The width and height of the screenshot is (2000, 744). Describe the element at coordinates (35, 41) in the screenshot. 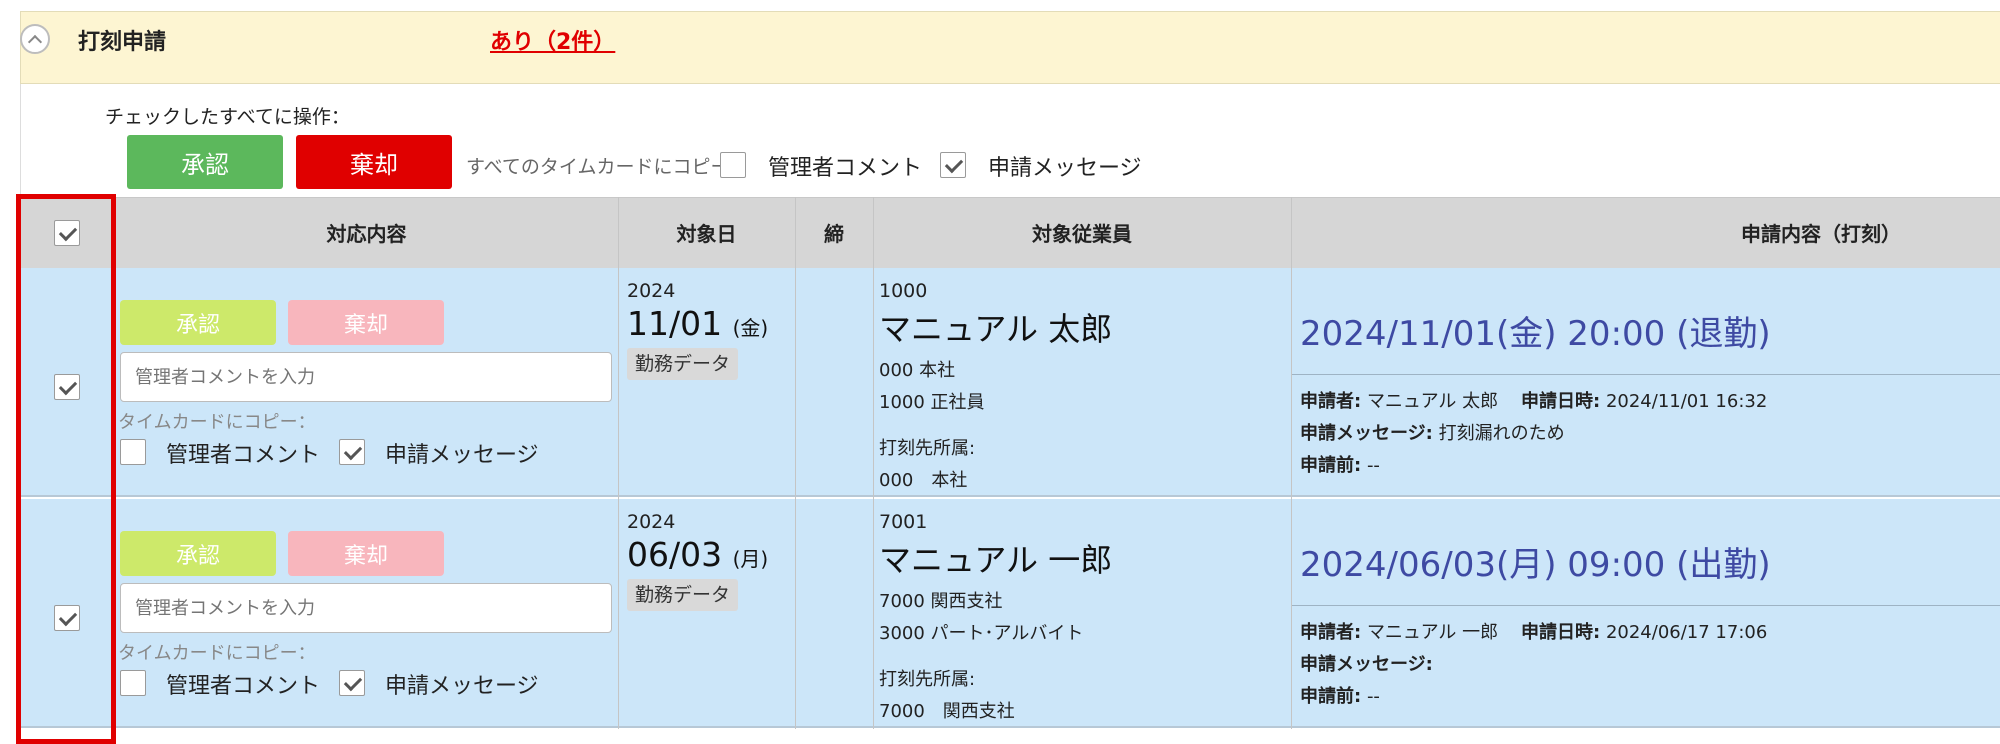

I see `chevron-up-icon` at that location.